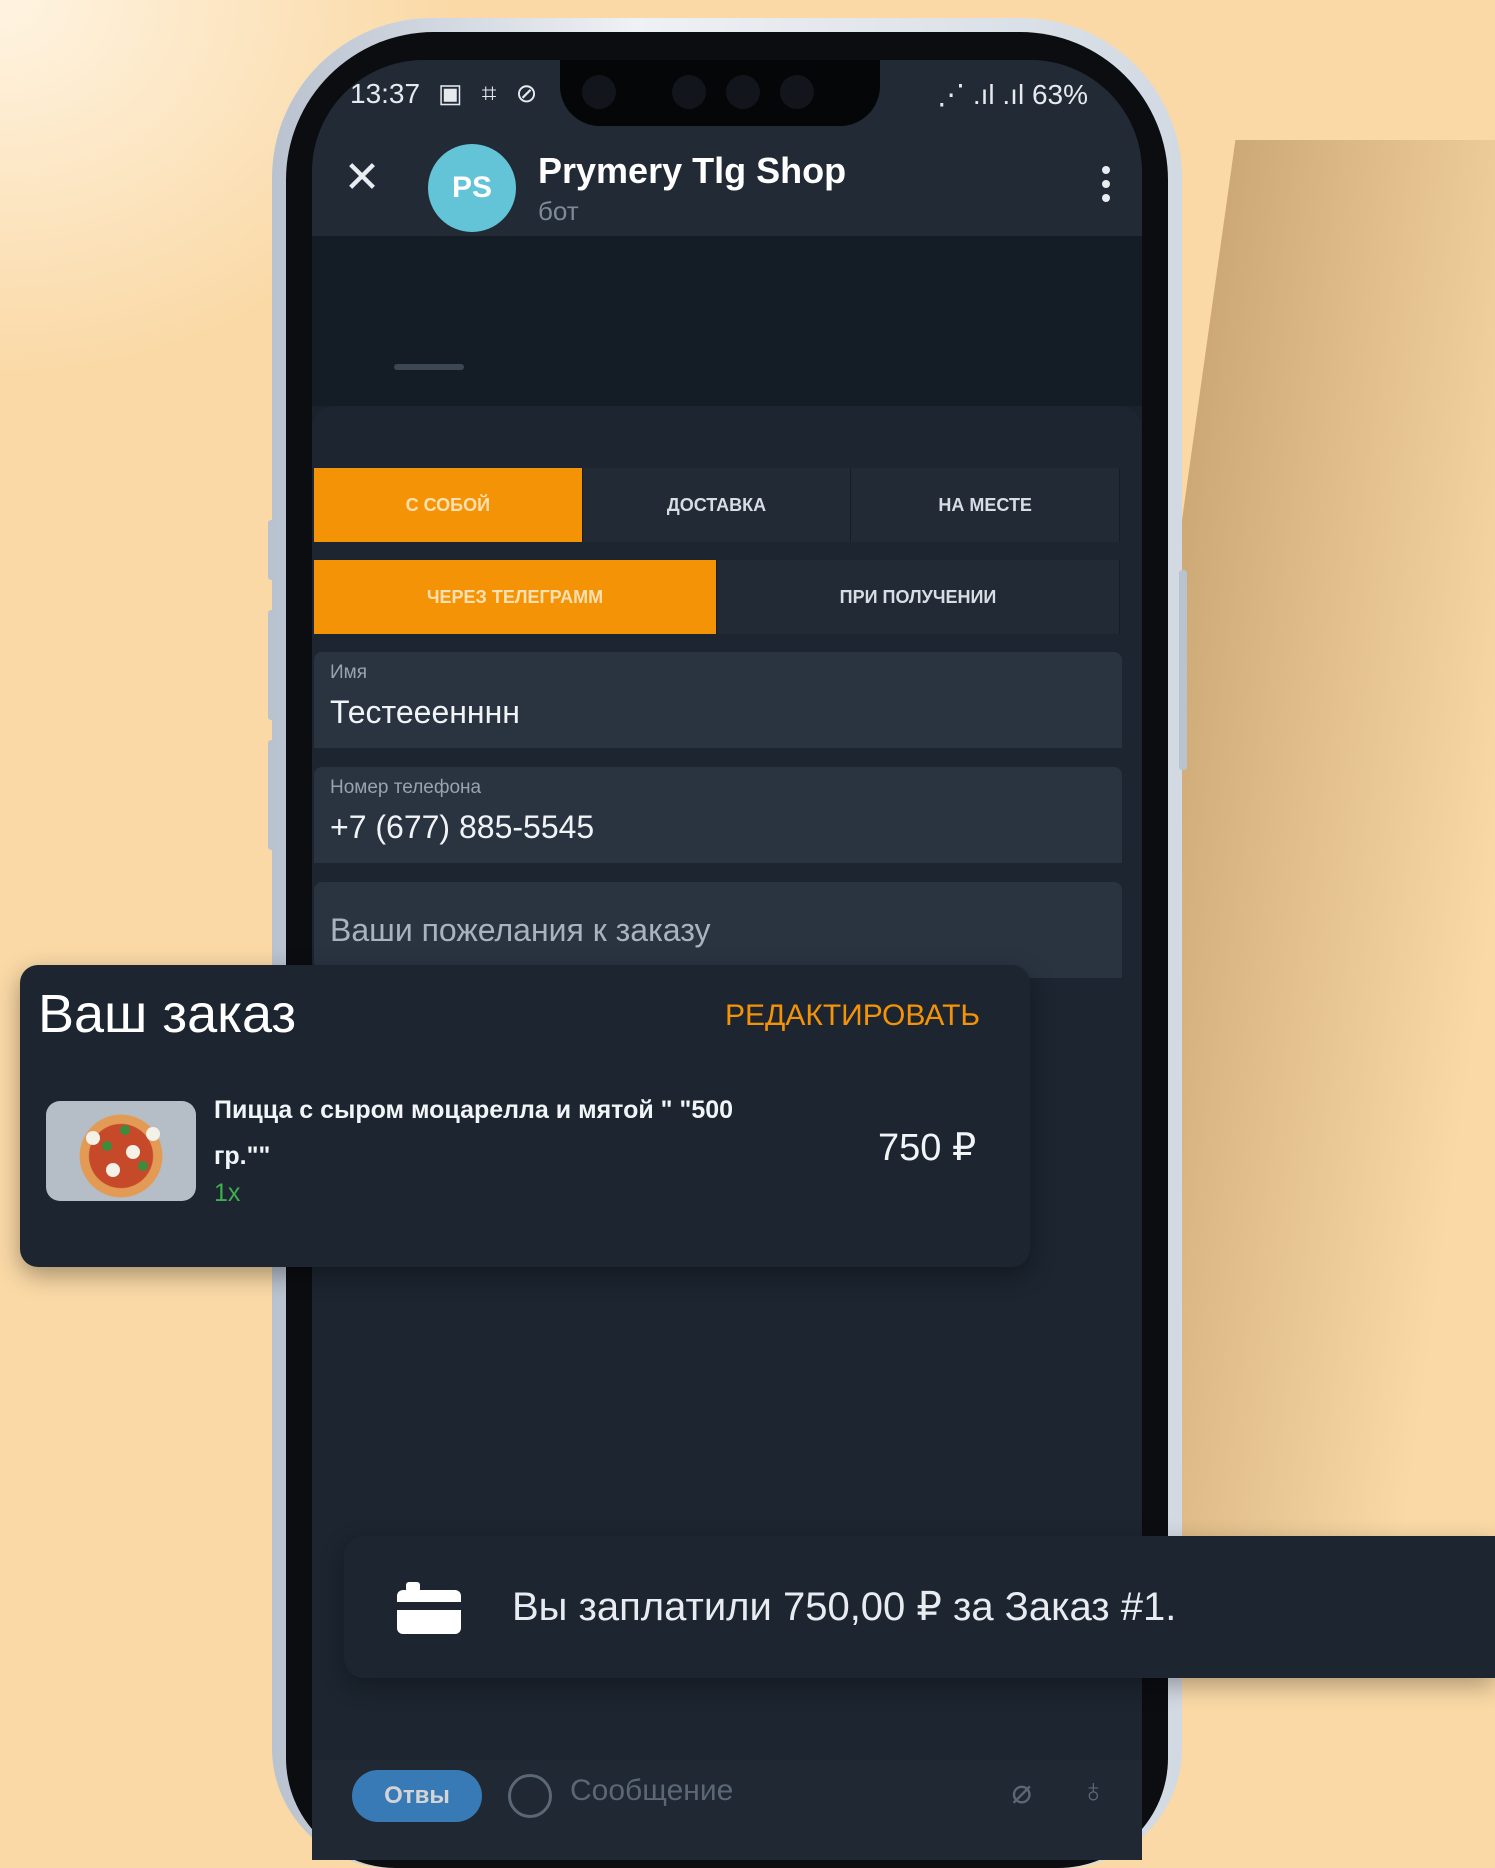 Image resolution: width=1495 pixels, height=1868 pixels. What do you see at coordinates (720, 93) in the screenshot?
I see `dynamic-island` at bounding box center [720, 93].